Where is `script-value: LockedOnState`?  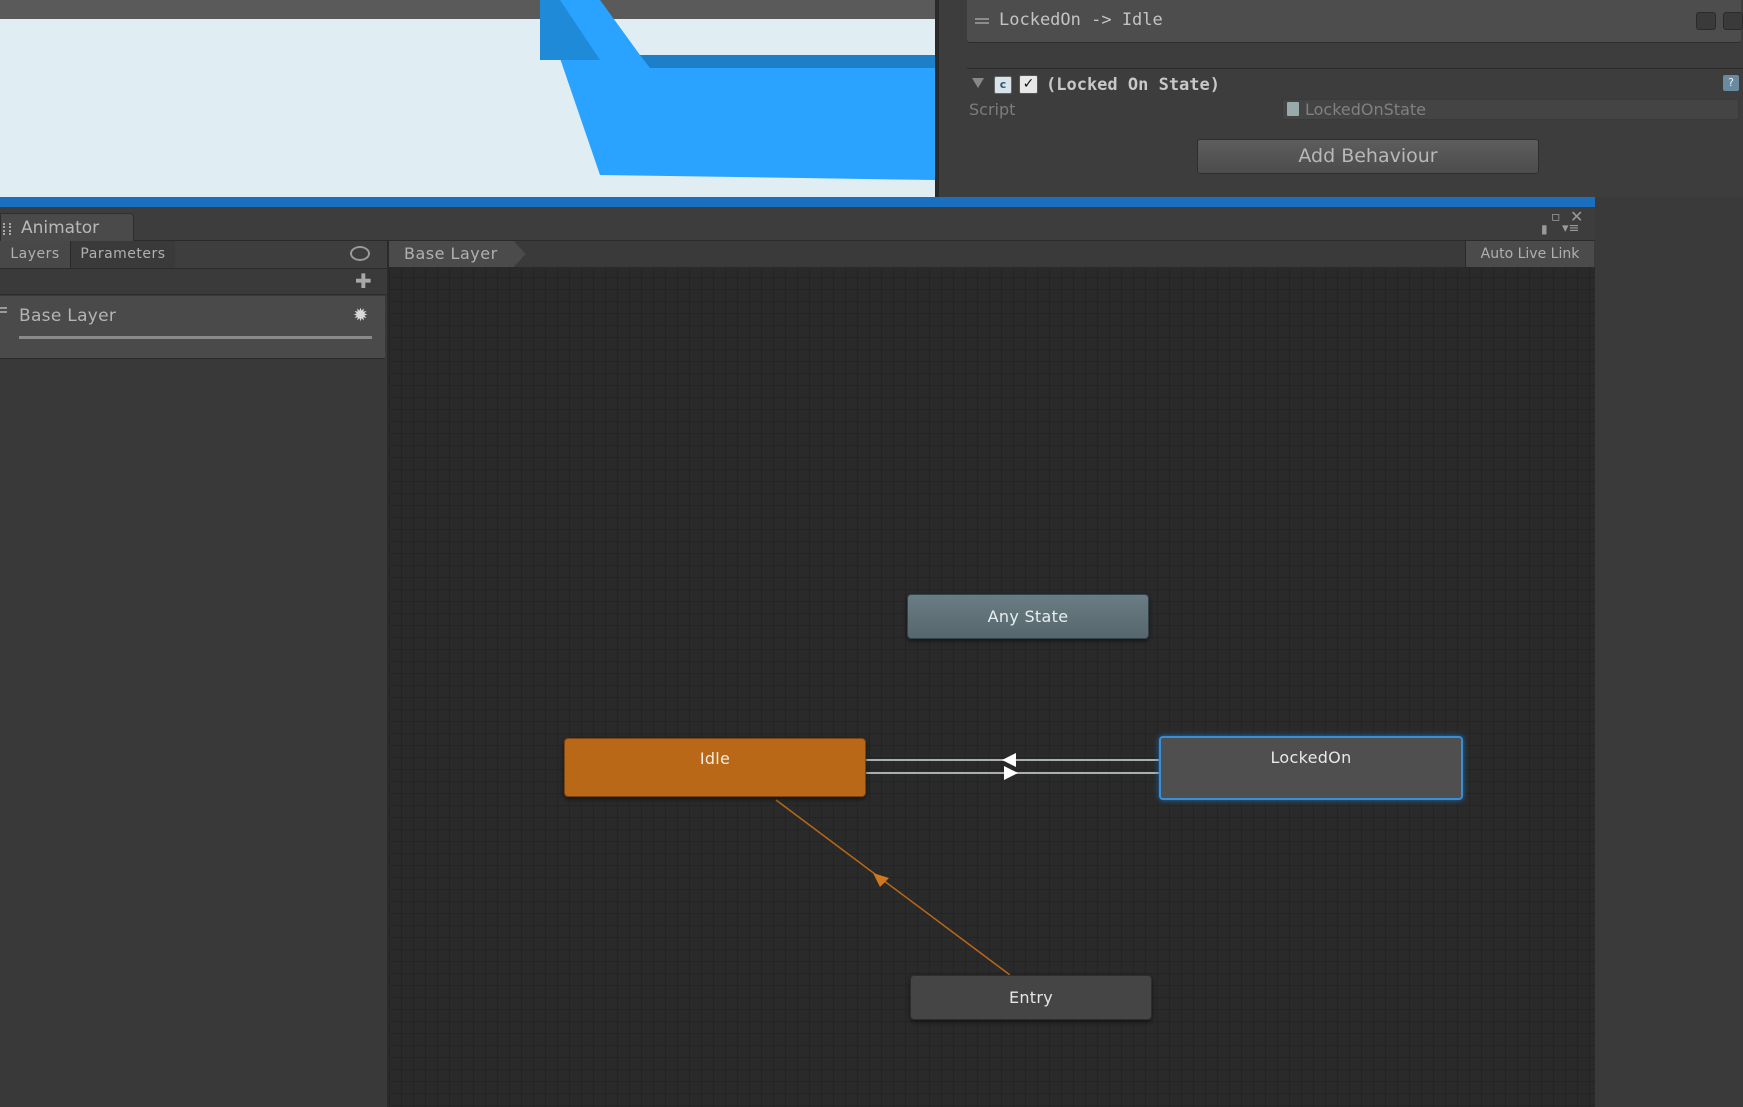 script-value: LockedOnState is located at coordinates (1365, 109).